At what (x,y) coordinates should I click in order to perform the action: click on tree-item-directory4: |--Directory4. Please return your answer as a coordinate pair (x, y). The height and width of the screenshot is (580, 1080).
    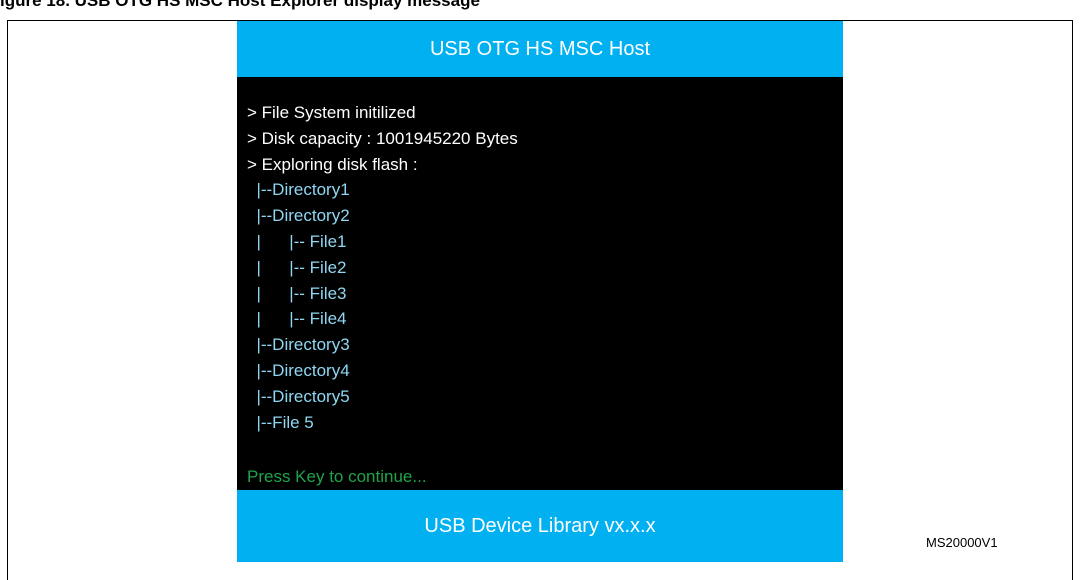
    Looking at the image, I should click on (298, 370).